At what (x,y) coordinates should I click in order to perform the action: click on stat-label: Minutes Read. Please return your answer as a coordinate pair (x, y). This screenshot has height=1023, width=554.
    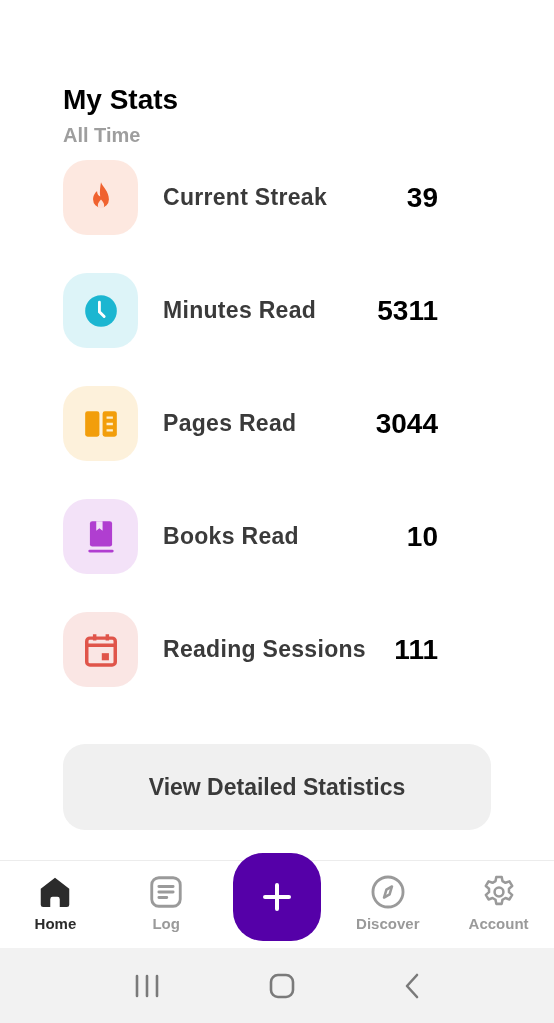
    Looking at the image, I should click on (240, 311).